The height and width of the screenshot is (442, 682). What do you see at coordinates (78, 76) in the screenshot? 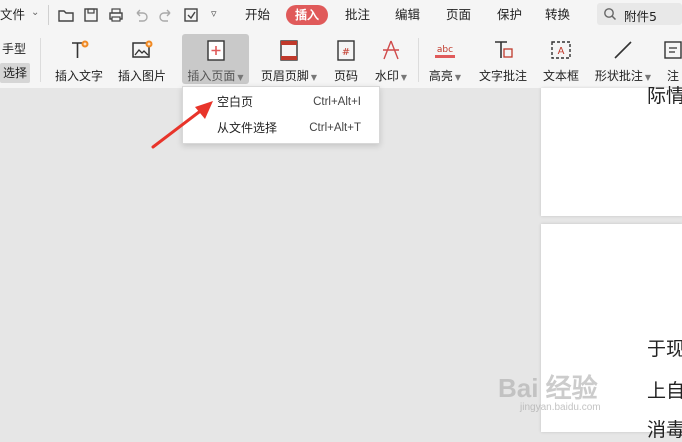
I see `insert-text-label: 插入文字` at bounding box center [78, 76].